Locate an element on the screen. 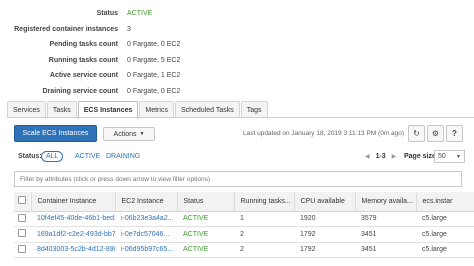 The width and height of the screenshot is (474, 266). running-tasks-cell: 1 is located at coordinates (264, 219).